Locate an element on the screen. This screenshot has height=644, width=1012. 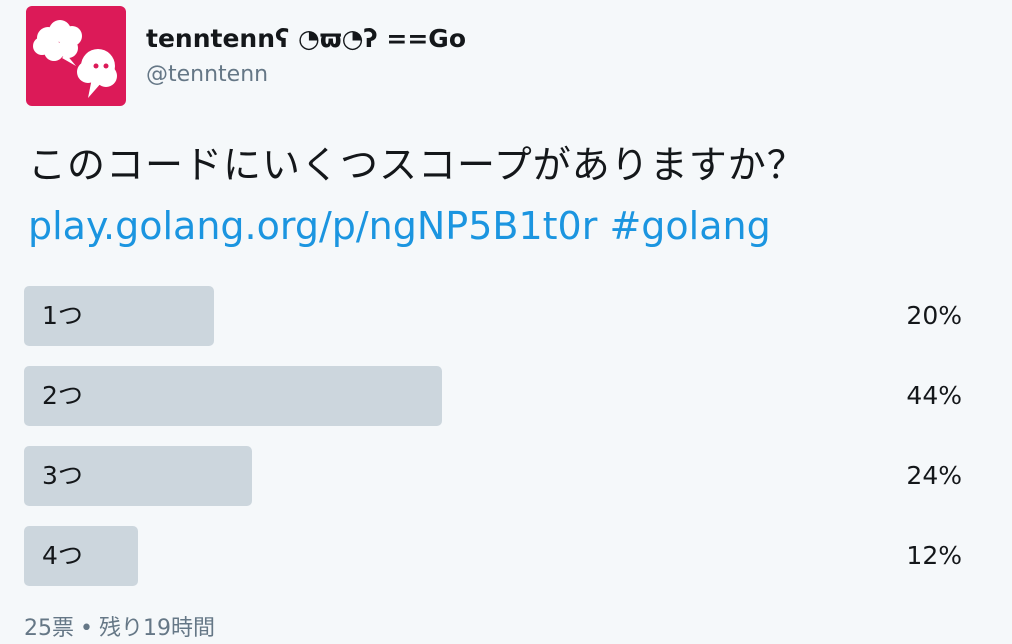
speech-bubbles-icon is located at coordinates (75, 59).